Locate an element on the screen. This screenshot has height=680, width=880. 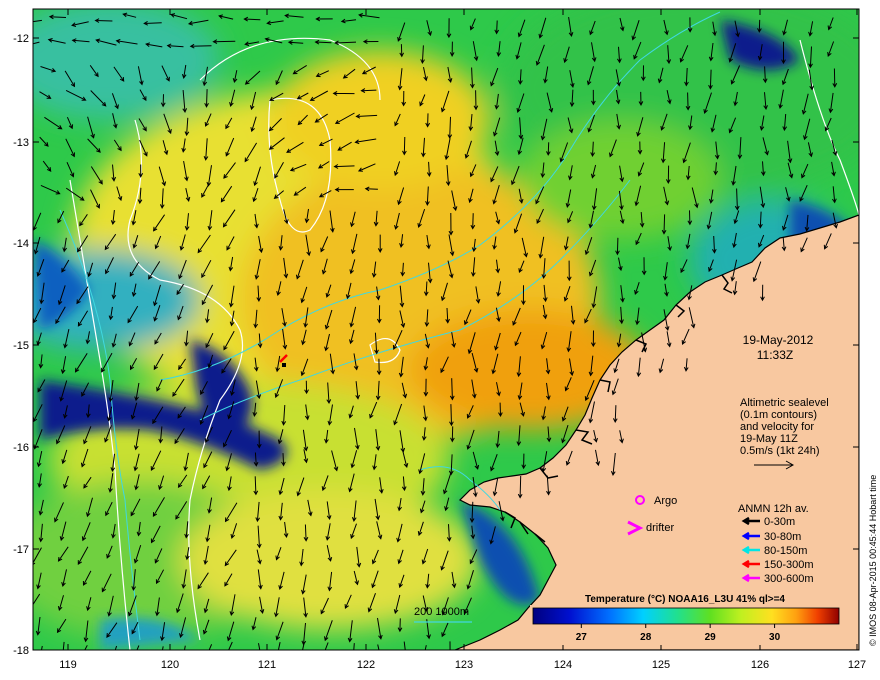
lon-labels: 119 120 121 122 123 124 125 126 127 is located at coordinates (462, 665).